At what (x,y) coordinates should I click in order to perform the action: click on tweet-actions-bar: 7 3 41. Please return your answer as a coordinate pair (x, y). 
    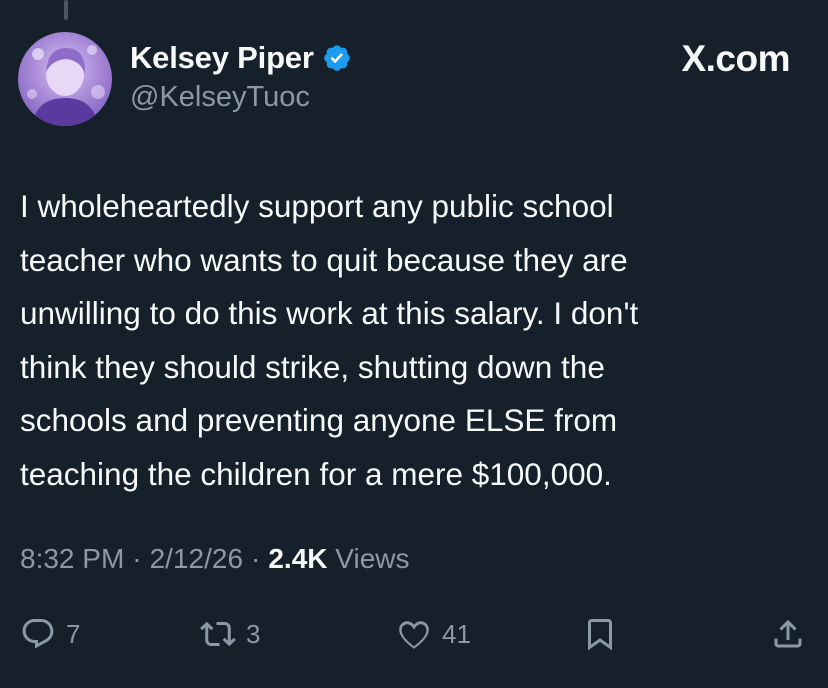
    Looking at the image, I should click on (414, 634).